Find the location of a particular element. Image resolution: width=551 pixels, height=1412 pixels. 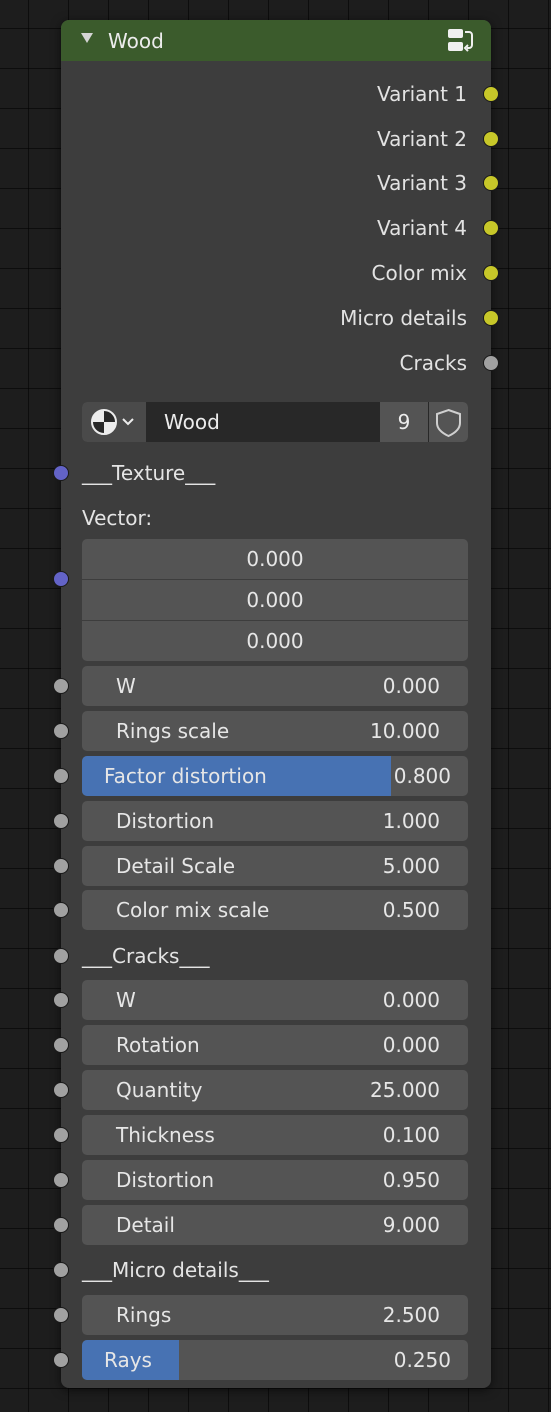

user-count: 9 is located at coordinates (404, 422).